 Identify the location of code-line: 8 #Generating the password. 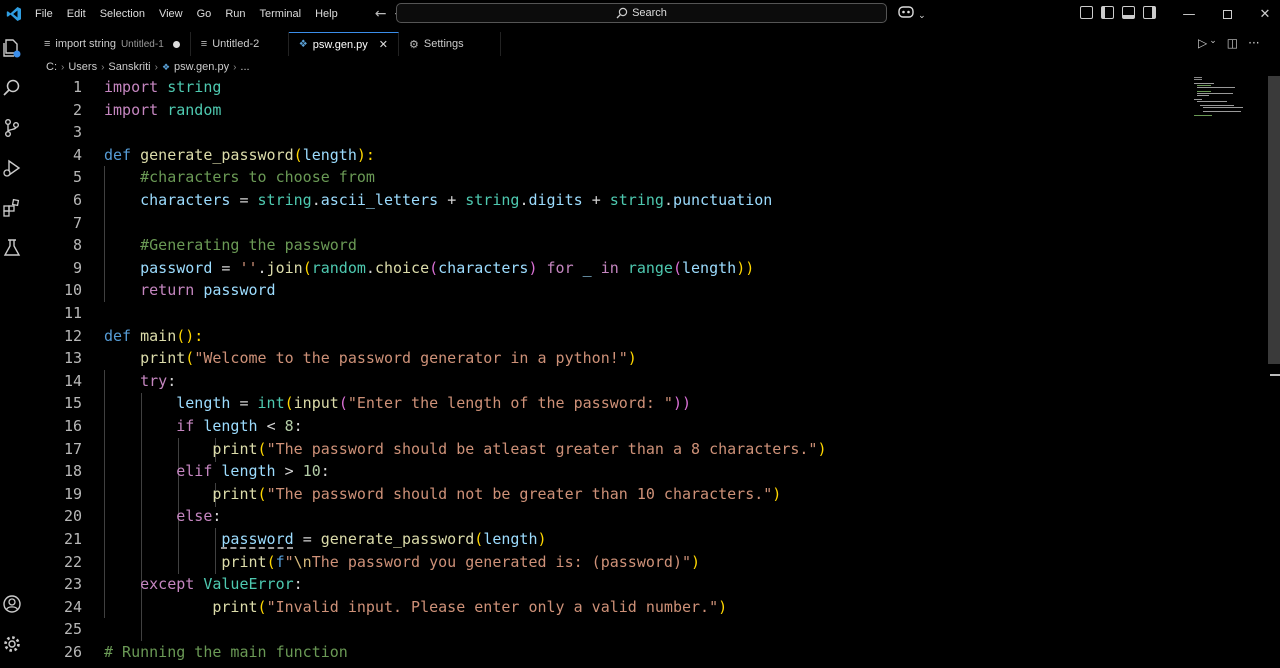
(609, 245).